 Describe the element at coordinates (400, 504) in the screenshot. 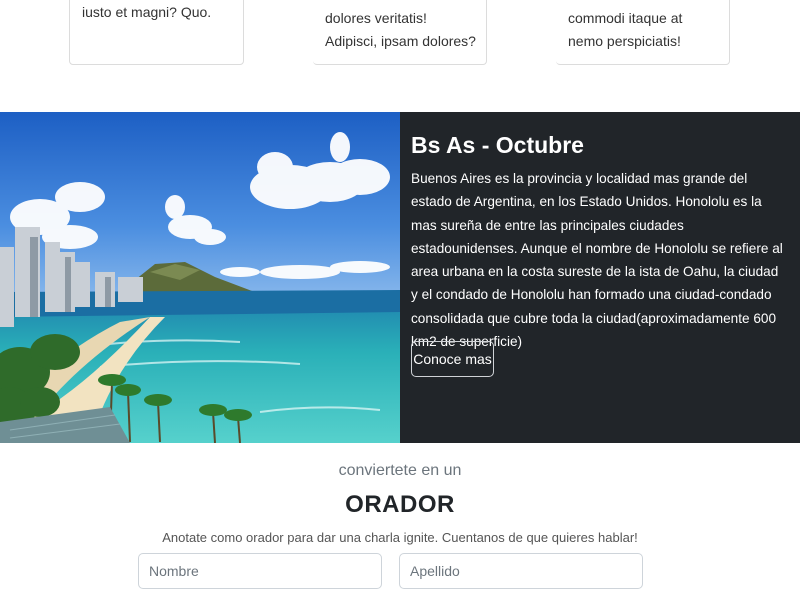

I see `orador-title: ORADOR` at that location.